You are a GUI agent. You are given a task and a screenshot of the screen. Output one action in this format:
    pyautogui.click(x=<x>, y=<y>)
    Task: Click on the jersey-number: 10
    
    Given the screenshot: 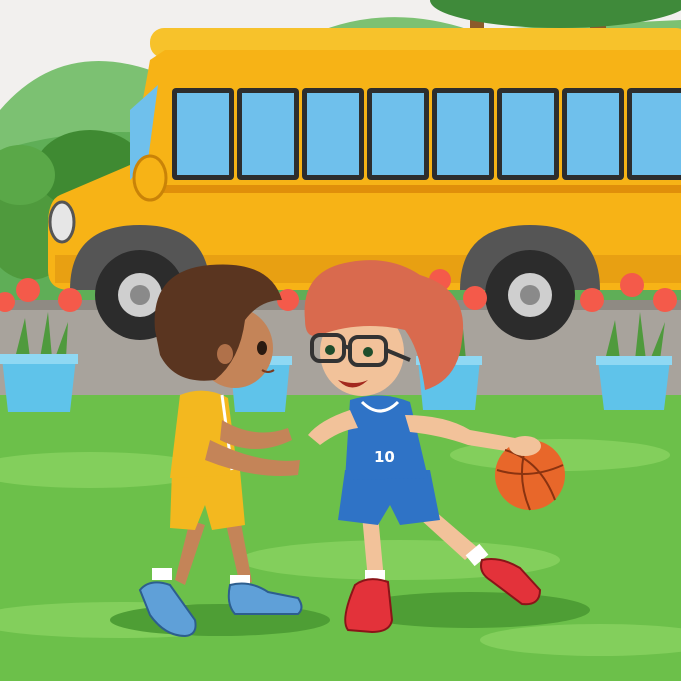 What is the action you would take?
    pyautogui.click(x=384, y=457)
    